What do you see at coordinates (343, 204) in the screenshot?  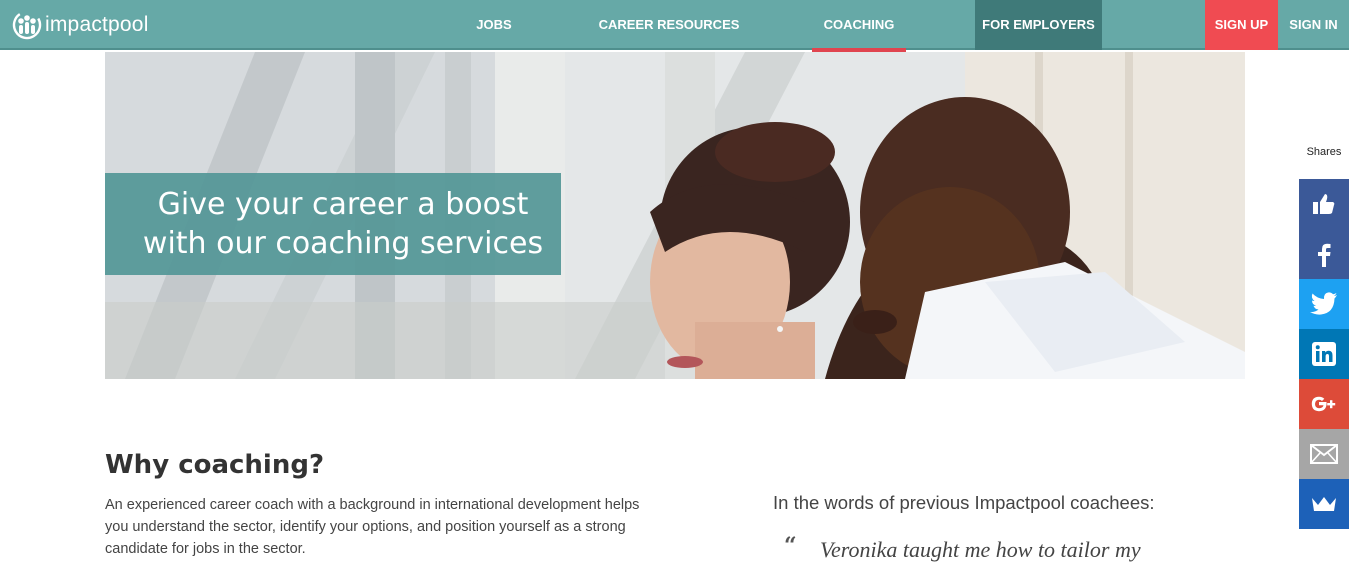 I see `hero-headline-line-1: Give your career a boost` at bounding box center [343, 204].